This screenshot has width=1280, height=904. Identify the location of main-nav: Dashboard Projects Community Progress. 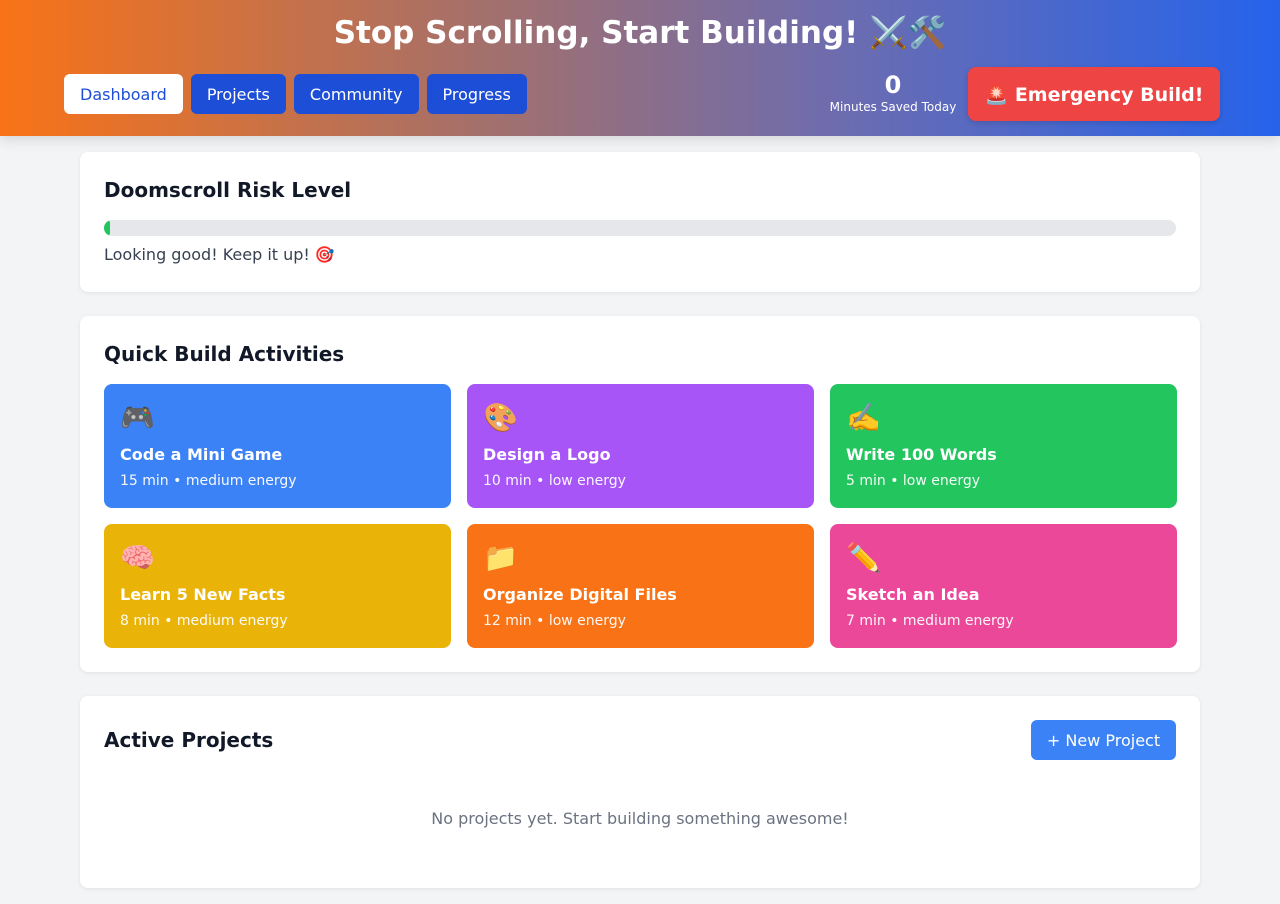
(295, 94).